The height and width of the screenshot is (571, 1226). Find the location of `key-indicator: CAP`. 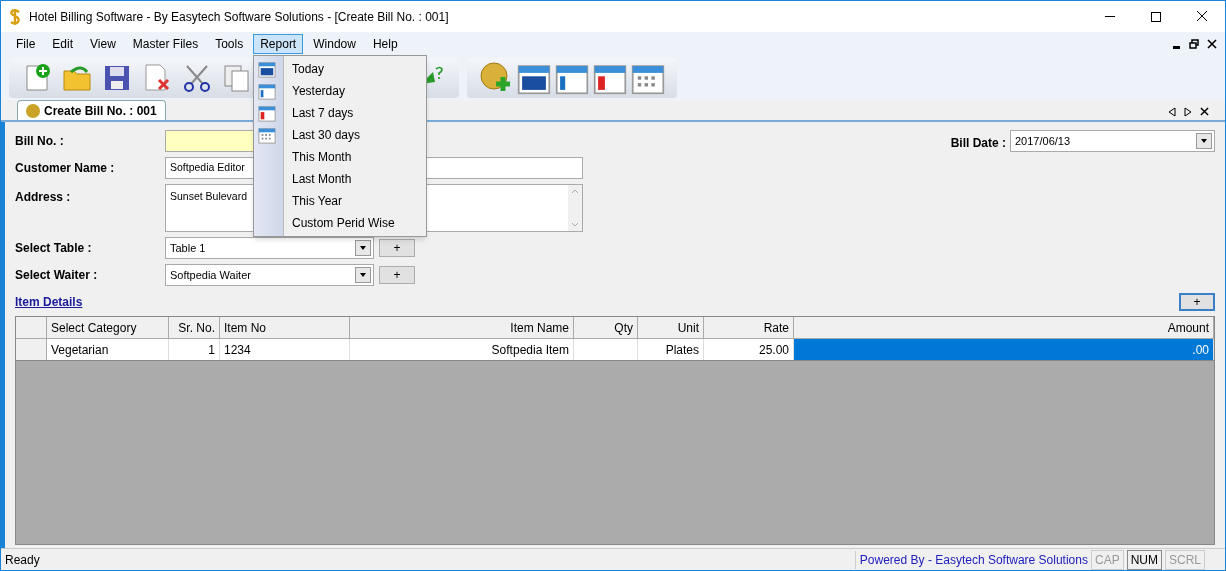

key-indicator: CAP is located at coordinates (1107, 559).